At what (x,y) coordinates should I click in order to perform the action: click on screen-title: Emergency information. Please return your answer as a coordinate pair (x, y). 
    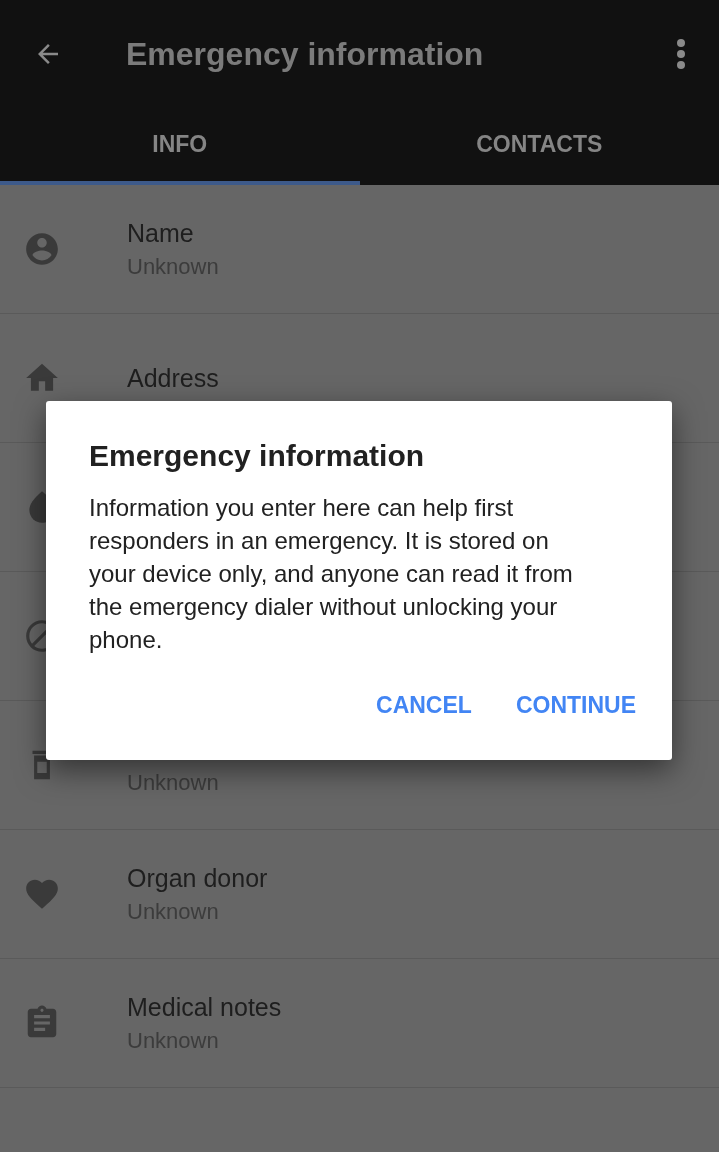
    Looking at the image, I should click on (305, 54).